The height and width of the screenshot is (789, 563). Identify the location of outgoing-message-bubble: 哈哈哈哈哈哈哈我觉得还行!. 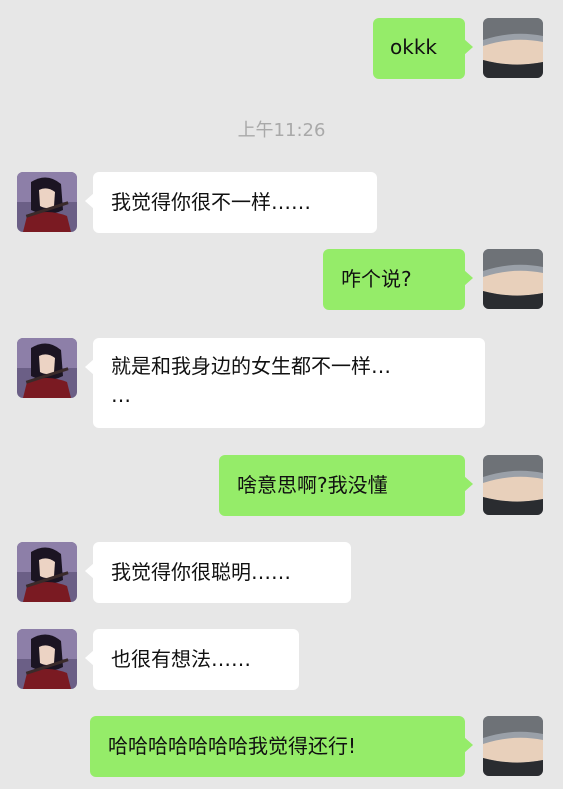
(281, 746).